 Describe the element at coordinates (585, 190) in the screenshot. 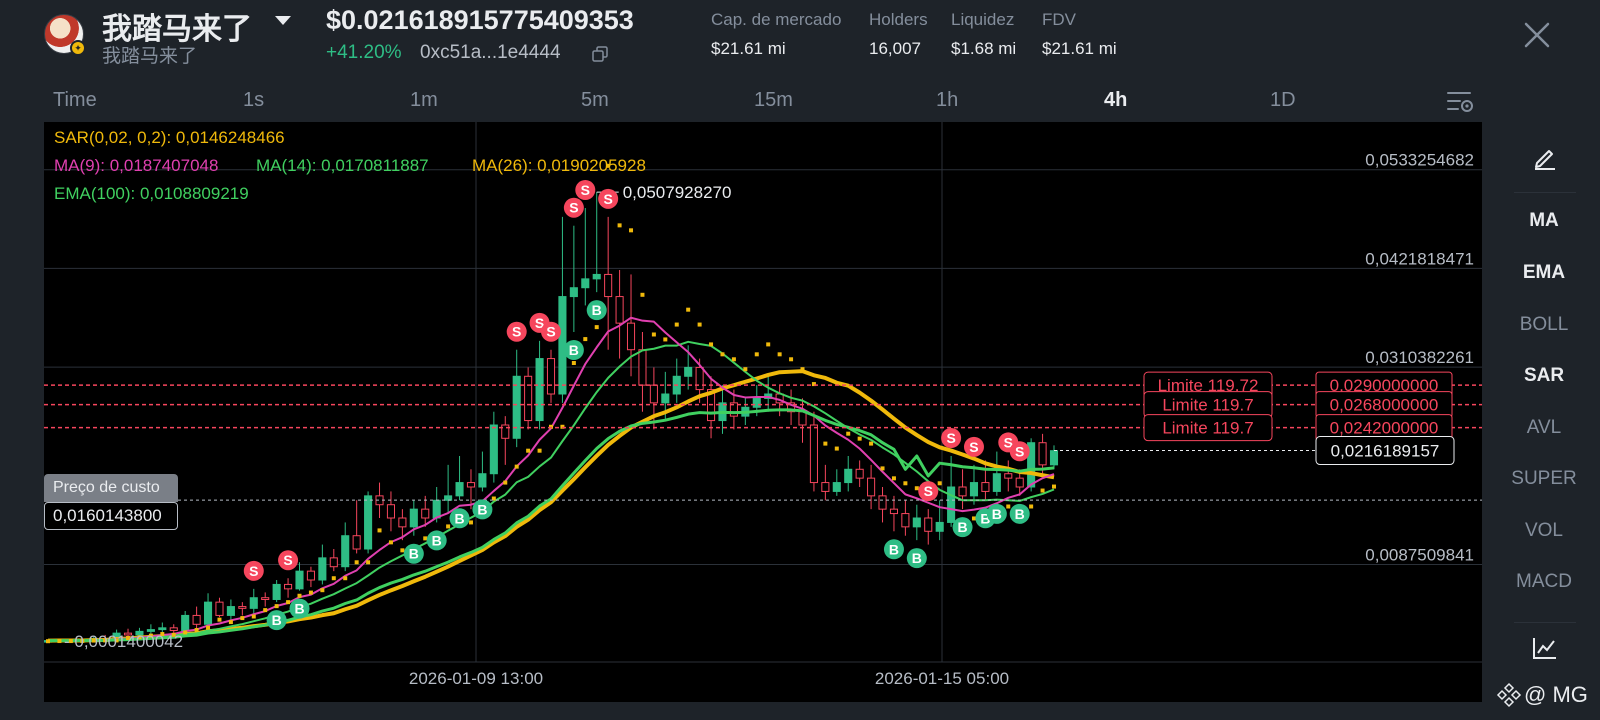

I see `marker-letter: S` at that location.